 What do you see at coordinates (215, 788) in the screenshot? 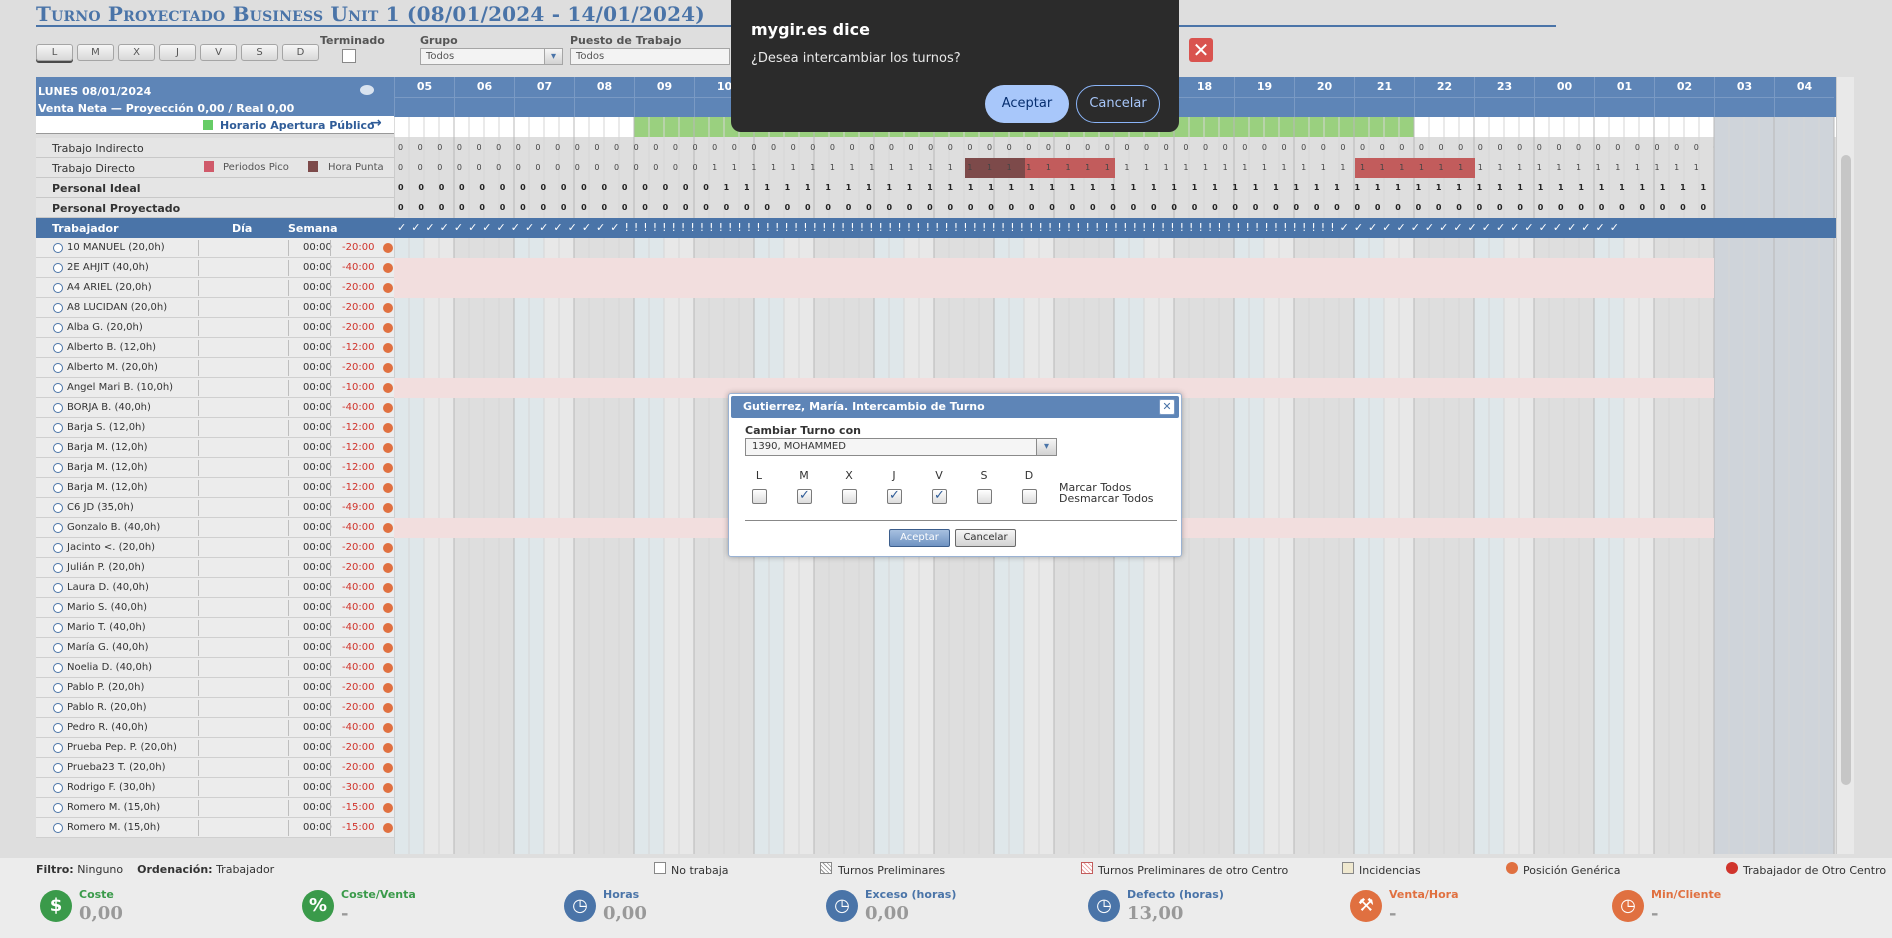
I see `worker-row: Rodrigo F. (30,0h) 00:00 -30:00` at bounding box center [215, 788].